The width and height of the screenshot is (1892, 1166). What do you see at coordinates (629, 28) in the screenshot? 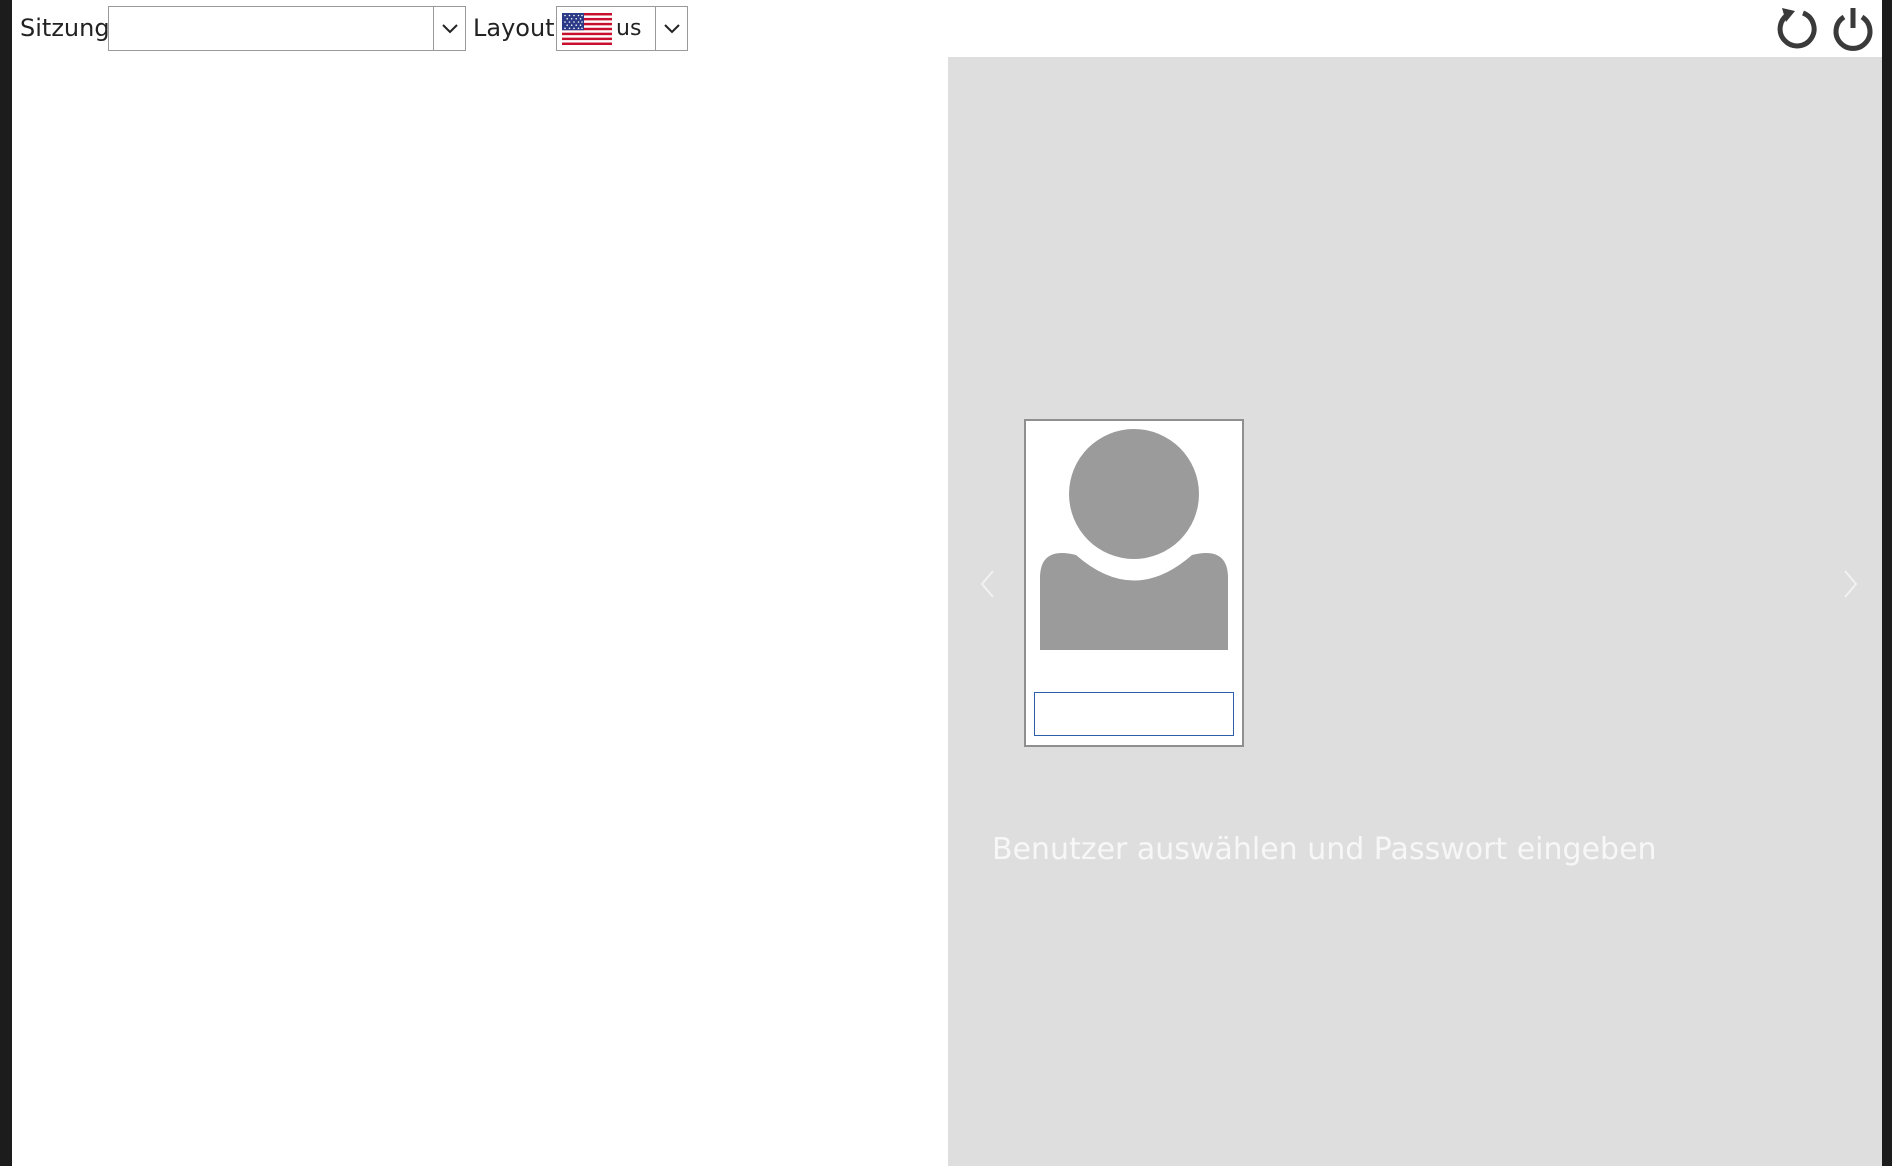
I see `layout-value: us` at bounding box center [629, 28].